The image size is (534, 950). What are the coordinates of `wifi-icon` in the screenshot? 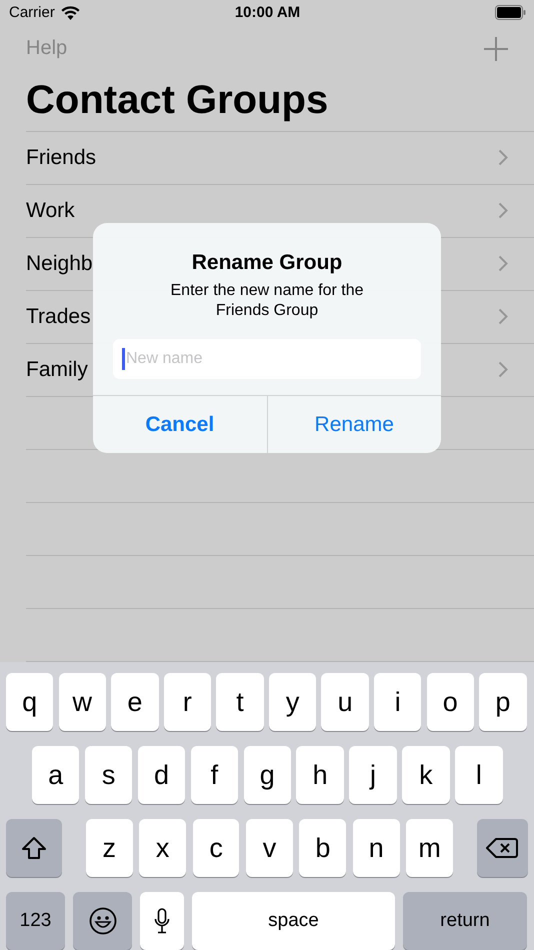 It's located at (70, 13).